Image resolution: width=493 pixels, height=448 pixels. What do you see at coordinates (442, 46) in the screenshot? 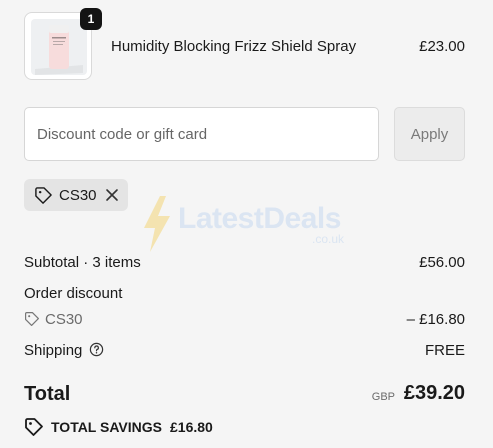
I see `product-price: £23.00` at bounding box center [442, 46].